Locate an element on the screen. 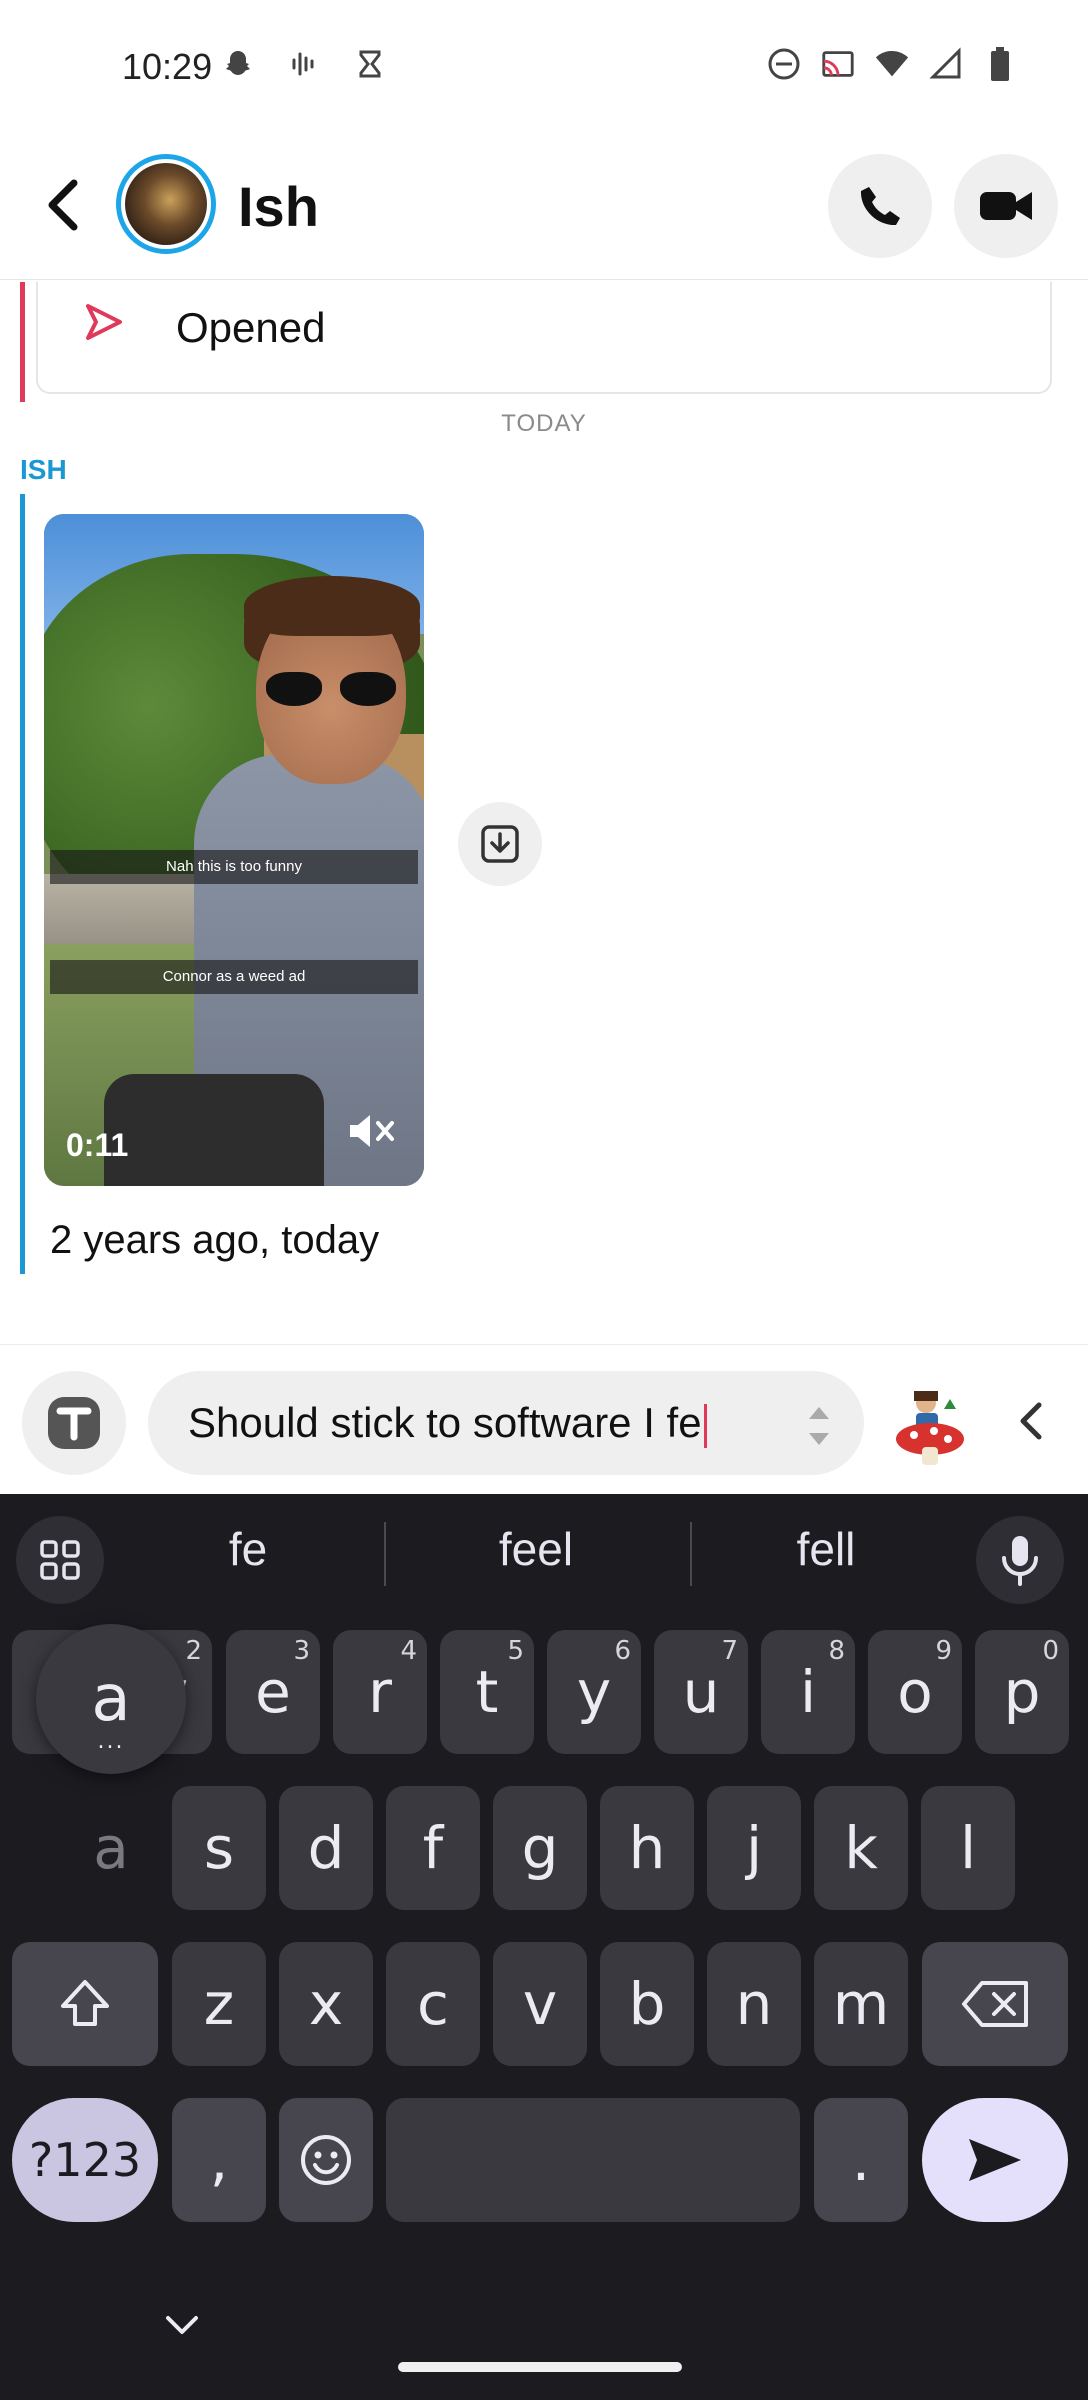  status-icons-left is located at coordinates (304, 64).